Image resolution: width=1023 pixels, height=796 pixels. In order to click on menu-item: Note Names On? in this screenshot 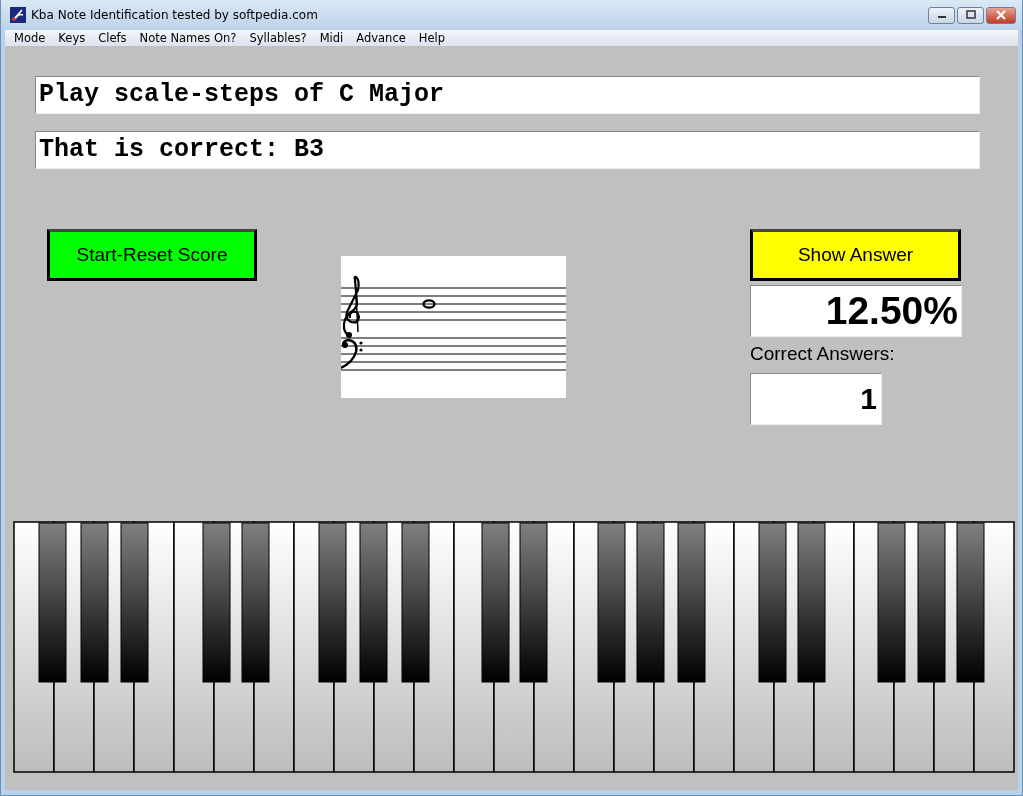, I will do `click(188, 38)`.